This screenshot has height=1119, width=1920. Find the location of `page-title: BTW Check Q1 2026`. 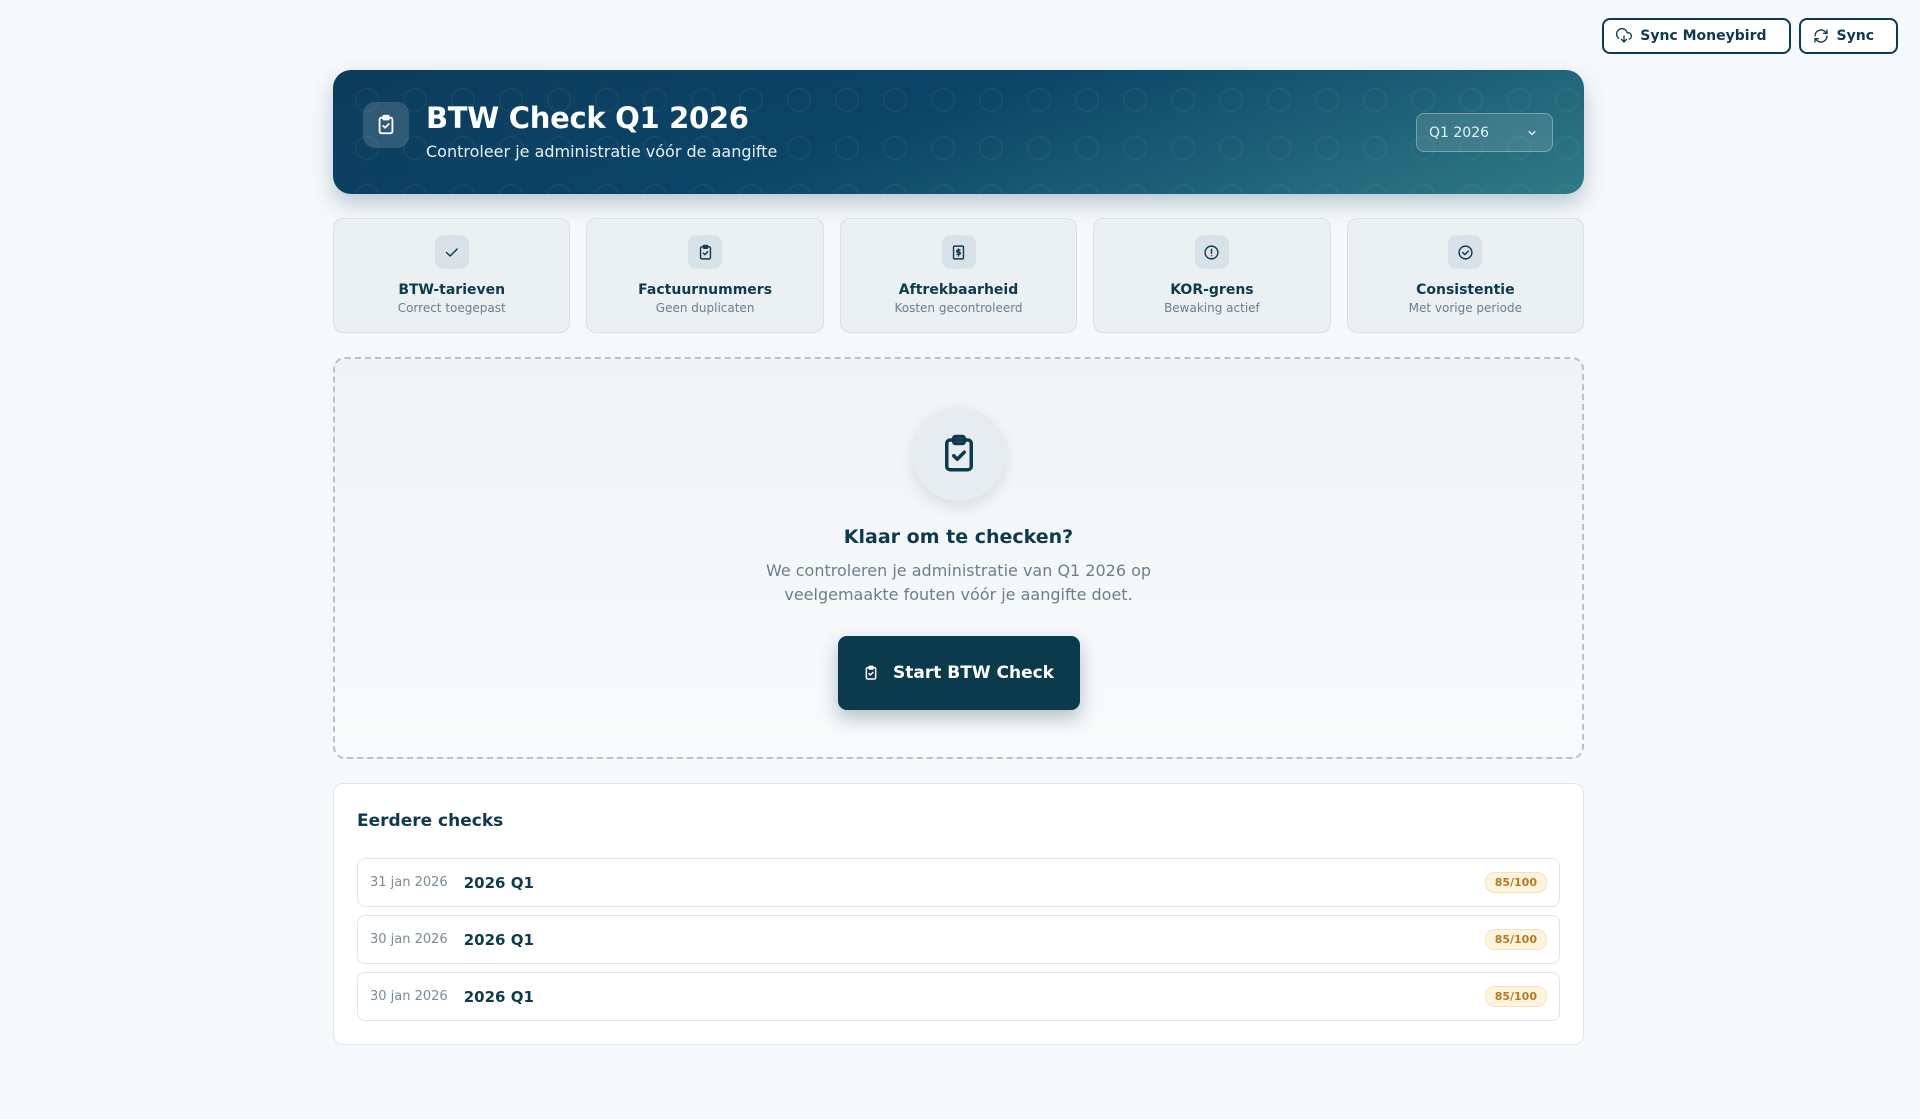

page-title: BTW Check Q1 2026 is located at coordinates (587, 118).